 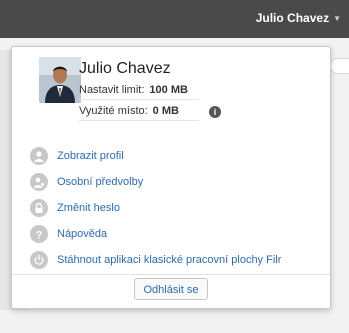 I want to click on help-icon: ?, so click(x=39, y=234).